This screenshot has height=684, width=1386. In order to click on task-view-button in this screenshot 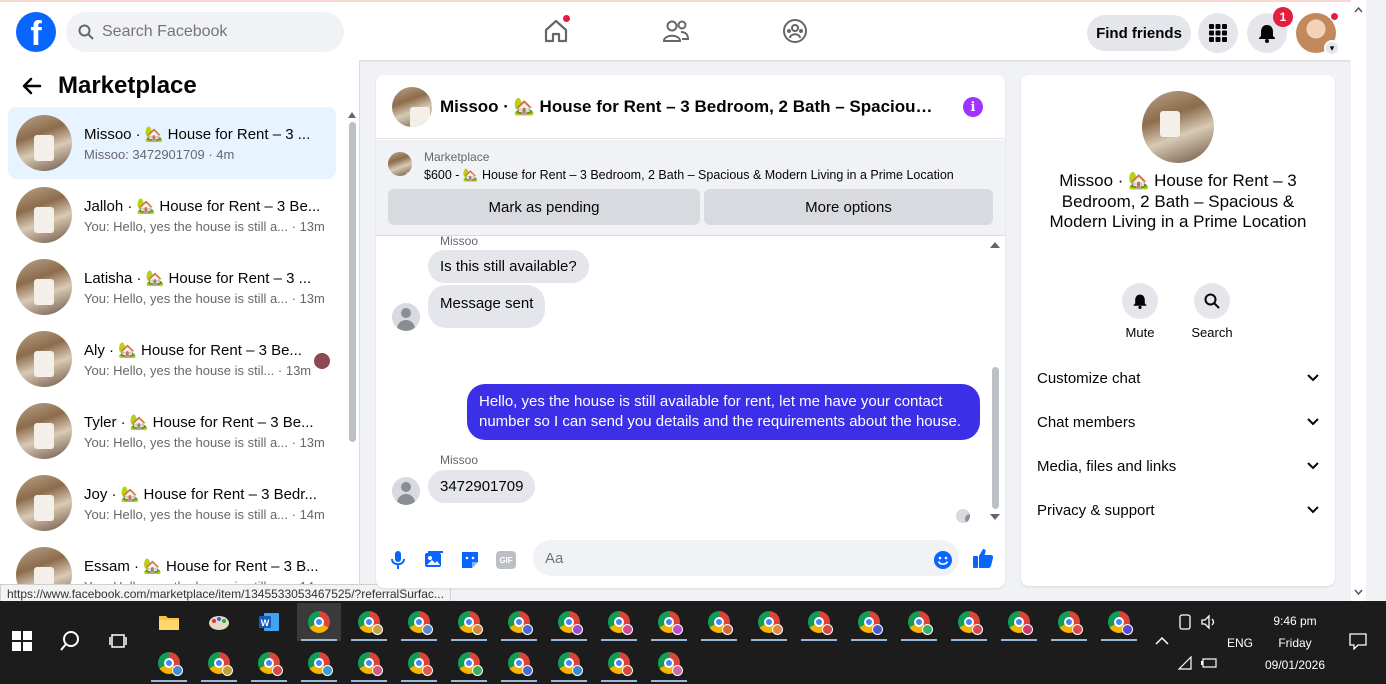, I will do `click(118, 641)`.